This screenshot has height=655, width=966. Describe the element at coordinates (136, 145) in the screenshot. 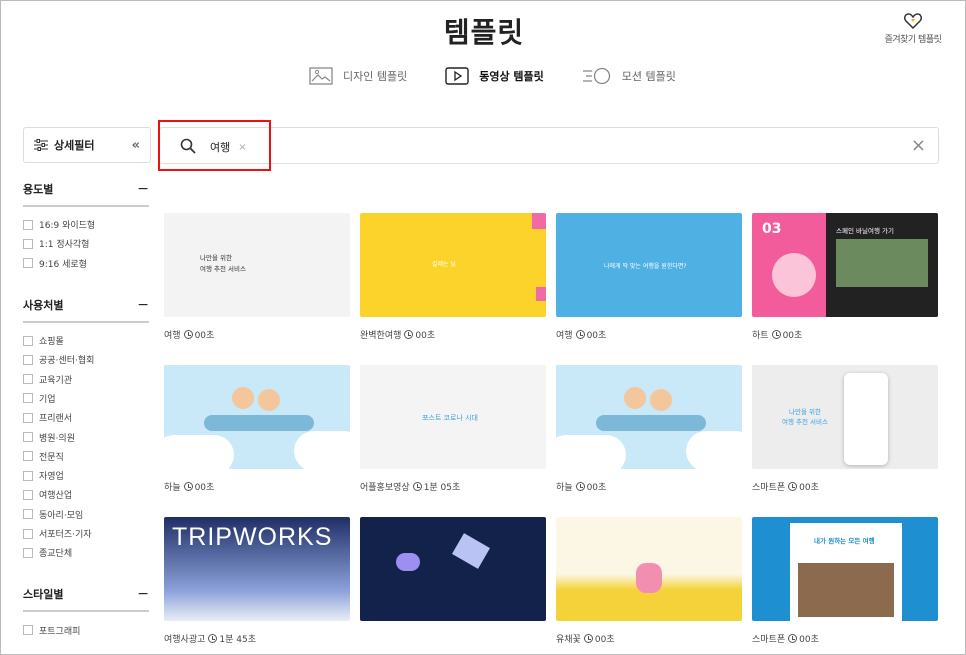

I see `collapse-icon: «` at that location.